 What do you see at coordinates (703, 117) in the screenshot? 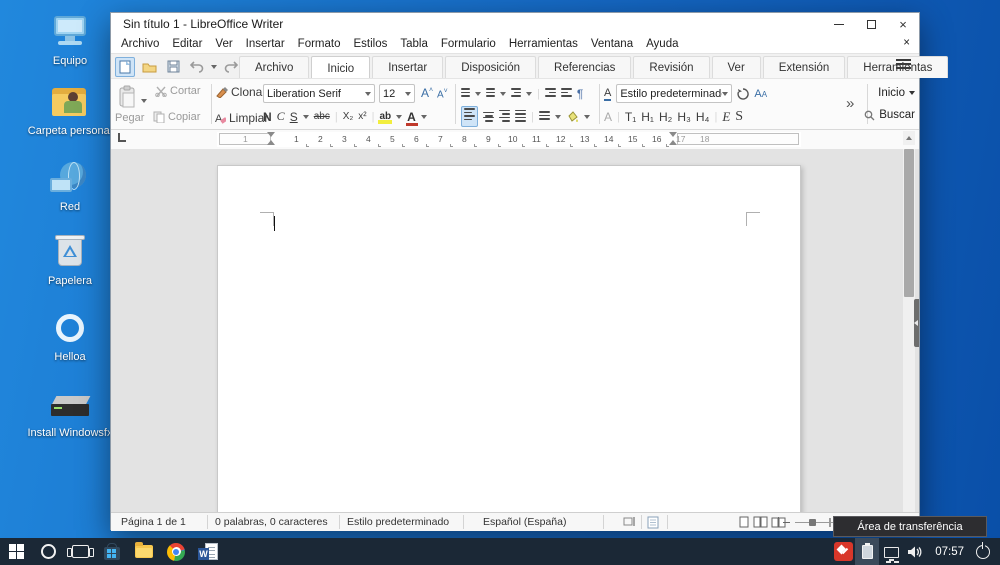
I see `heading4-button: H₄` at bounding box center [703, 117].